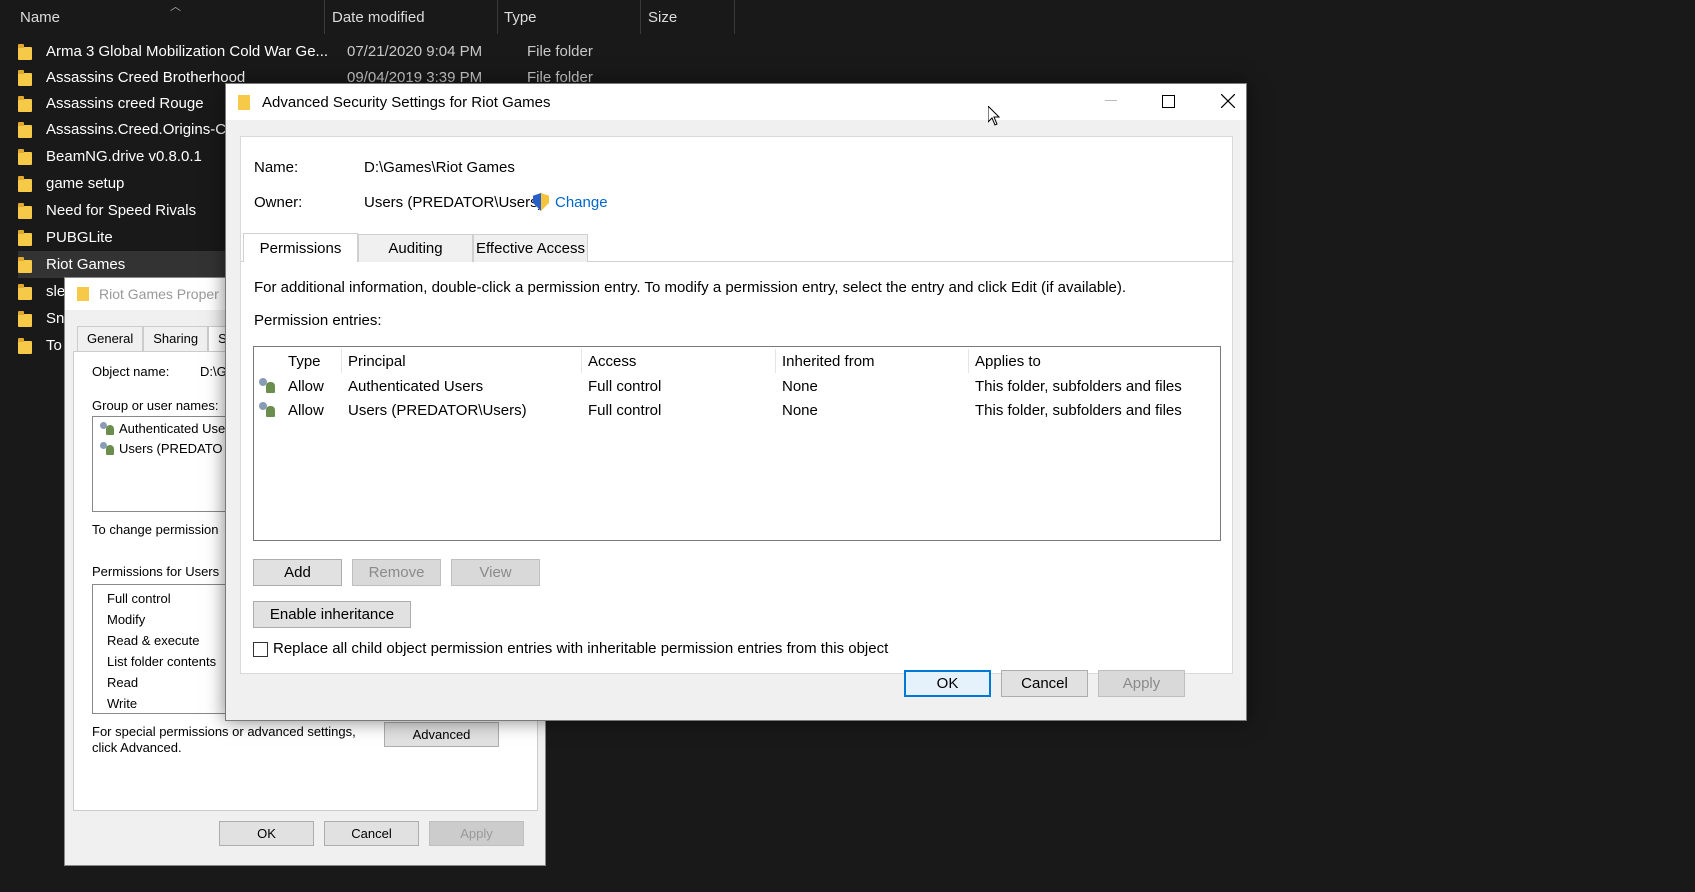 This screenshot has height=892, width=1695. Describe the element at coordinates (318, 320) in the screenshot. I see `permission-entries-label: Permission entries:` at that location.